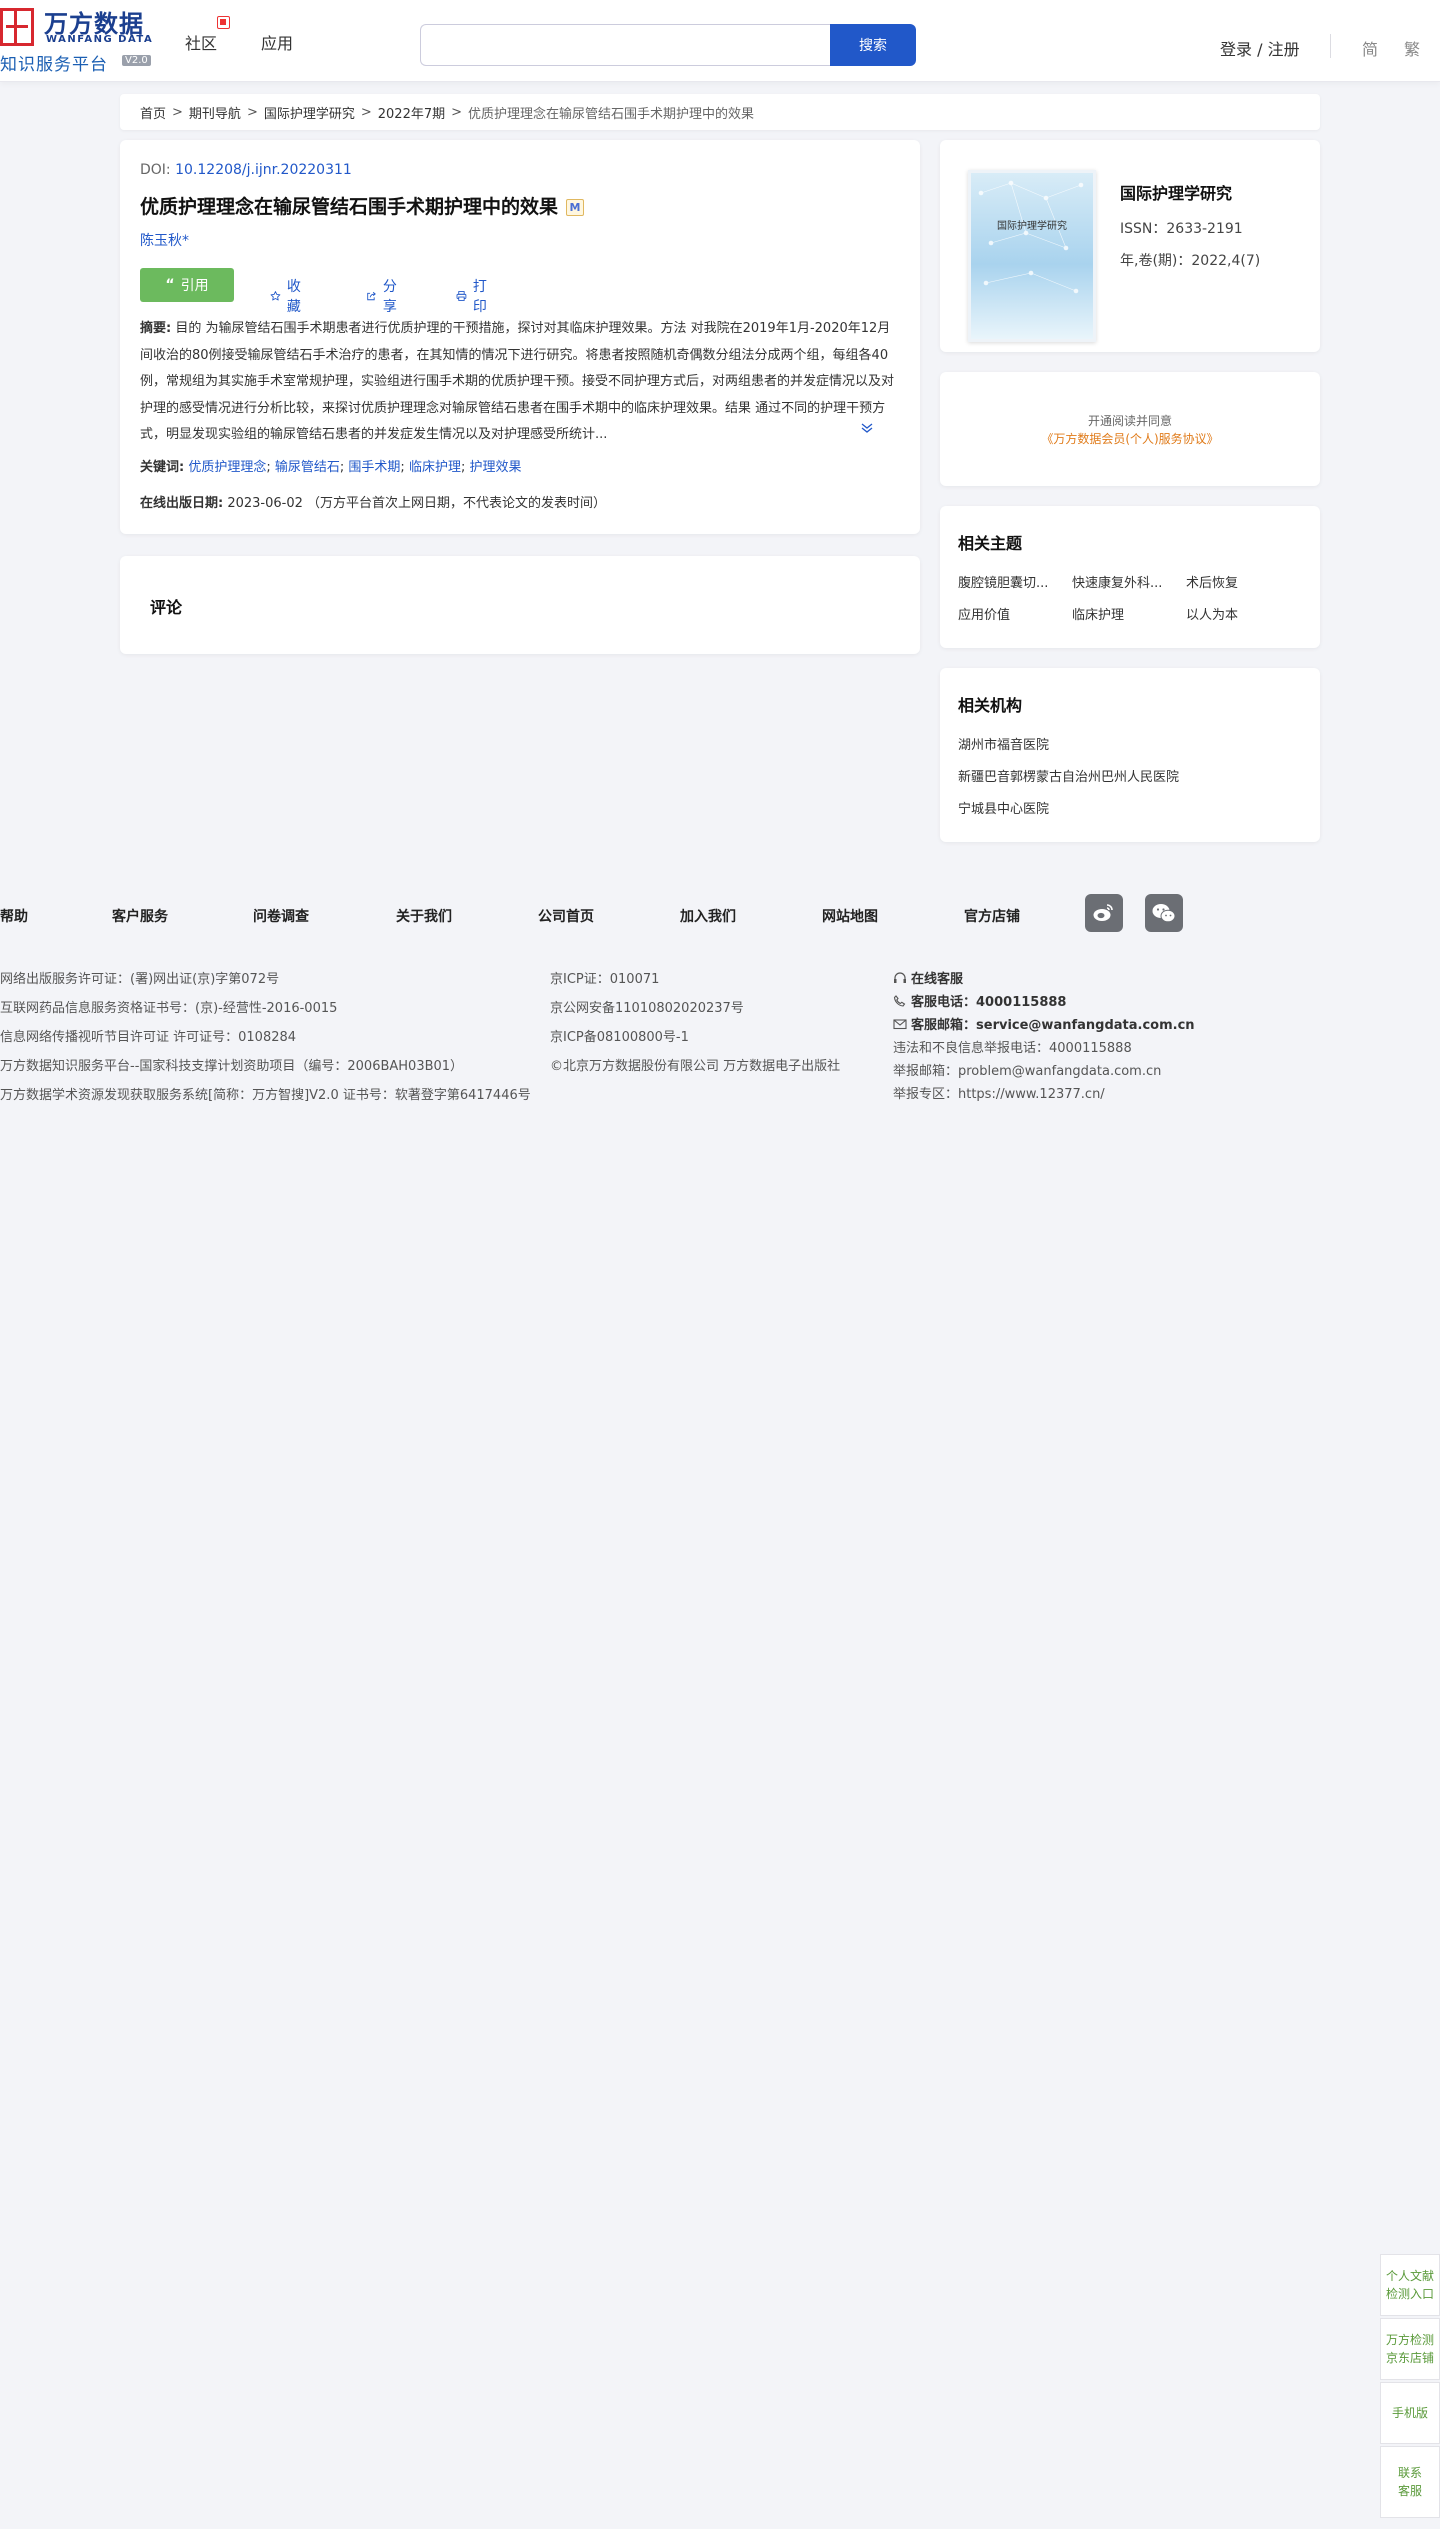 The image size is (1440, 2529). I want to click on footer-link-customer-service: 客户服务, so click(140, 916).